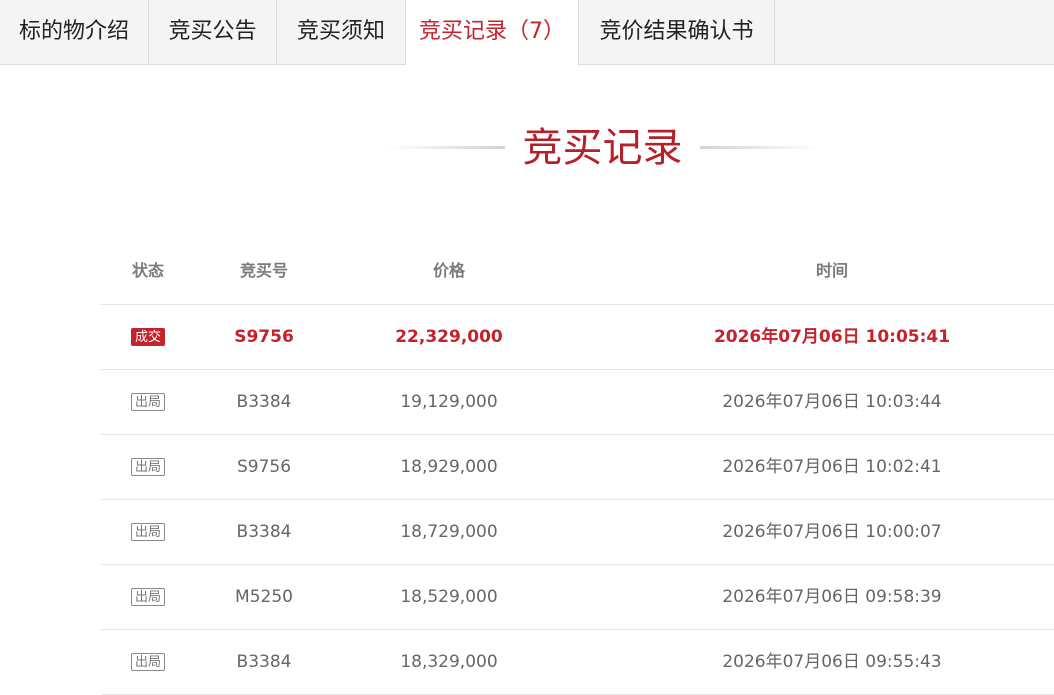  Describe the element at coordinates (577, 662) in the screenshot. I see `table-row: 出局 B3384 18,329,000 2026年07月06日 09:55:43` at that location.